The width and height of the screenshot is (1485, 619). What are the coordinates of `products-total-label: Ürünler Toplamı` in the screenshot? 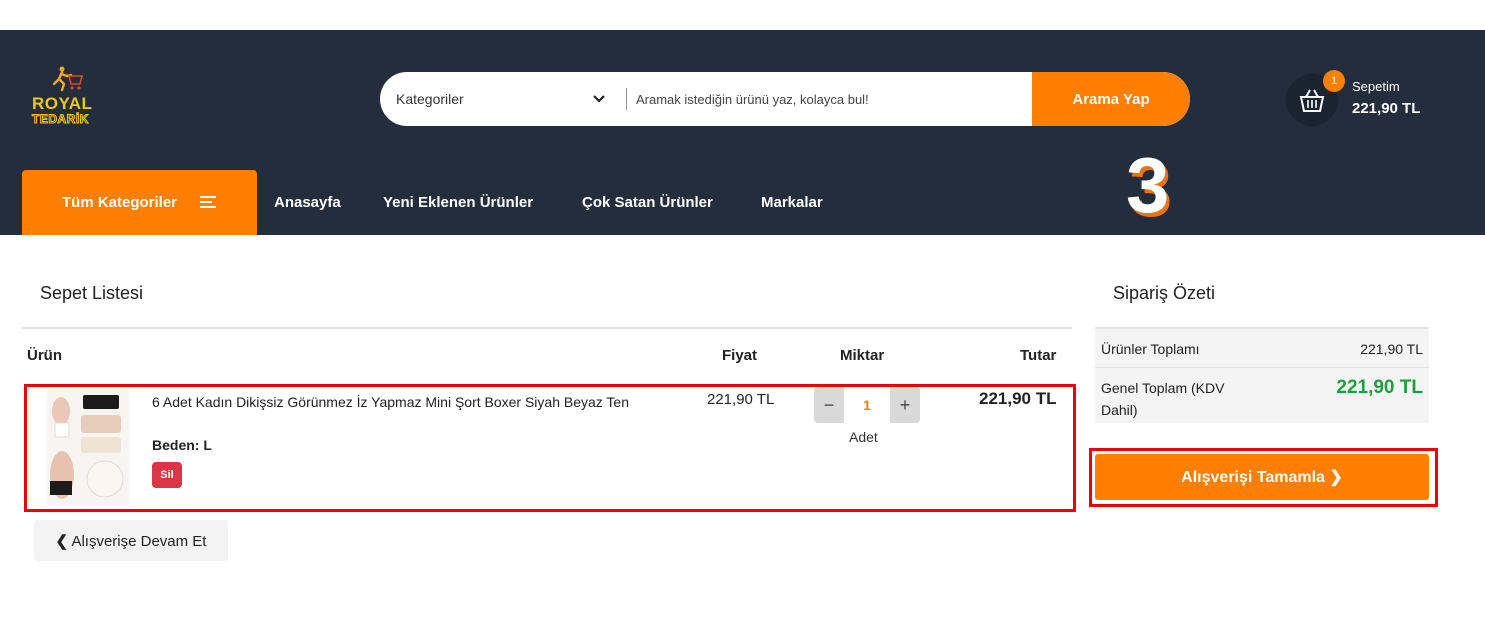 It's located at (1150, 349).